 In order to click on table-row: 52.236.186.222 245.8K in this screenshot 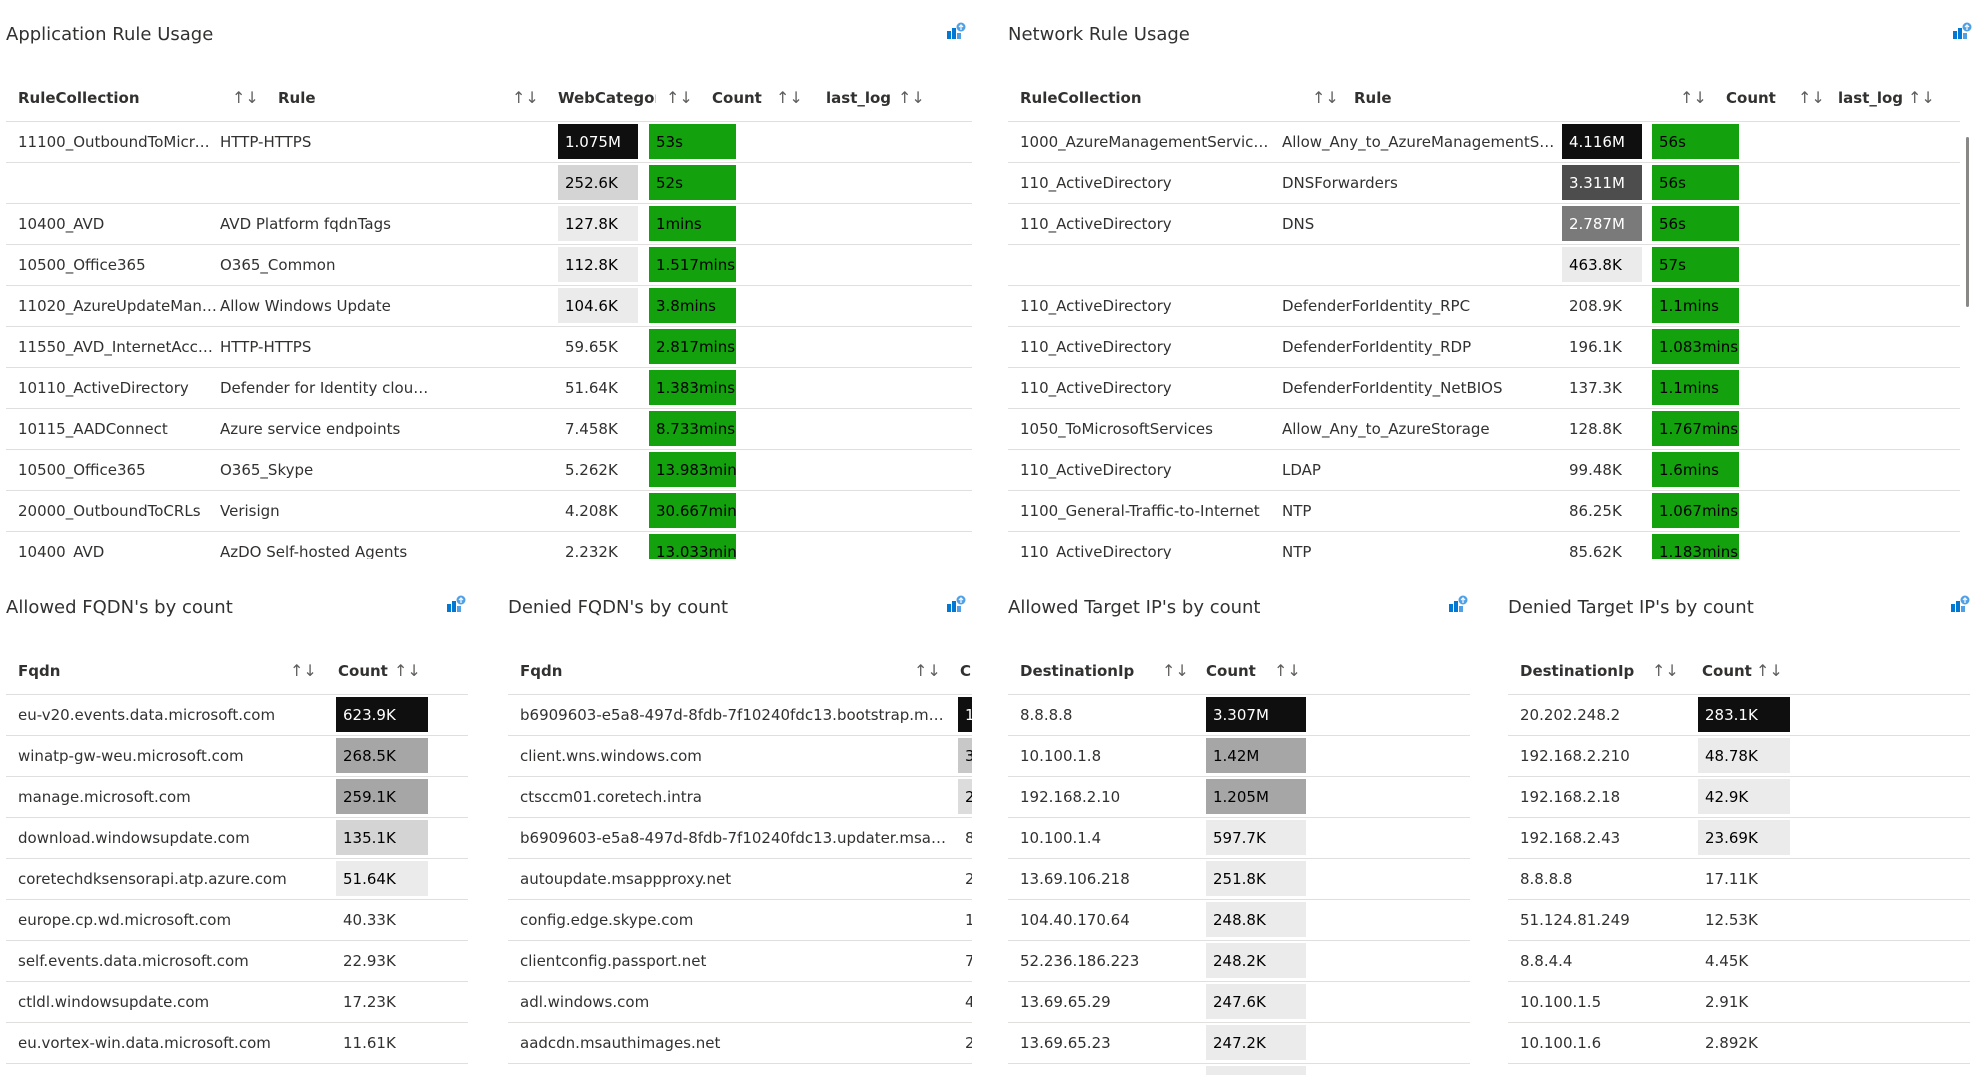, I will do `click(1239, 1069)`.